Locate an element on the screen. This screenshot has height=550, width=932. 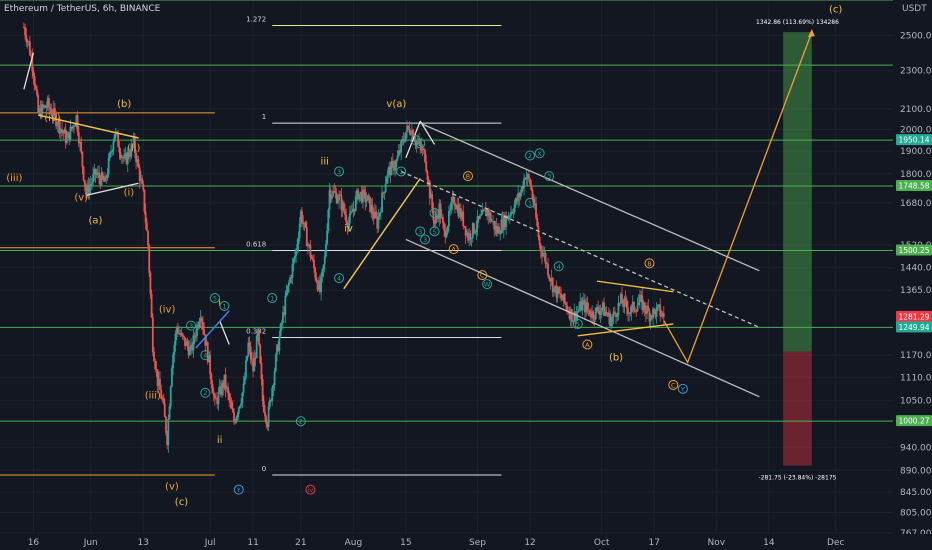
circled-wave-label: 4 is located at coordinates (559, 267).